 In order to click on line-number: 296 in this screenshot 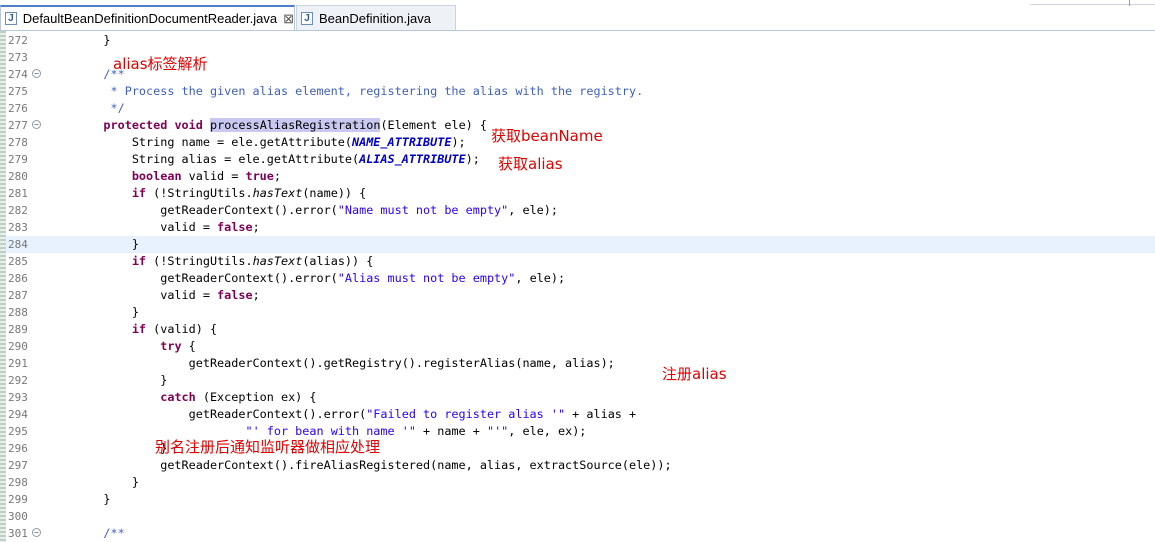, I will do `click(18, 448)`.